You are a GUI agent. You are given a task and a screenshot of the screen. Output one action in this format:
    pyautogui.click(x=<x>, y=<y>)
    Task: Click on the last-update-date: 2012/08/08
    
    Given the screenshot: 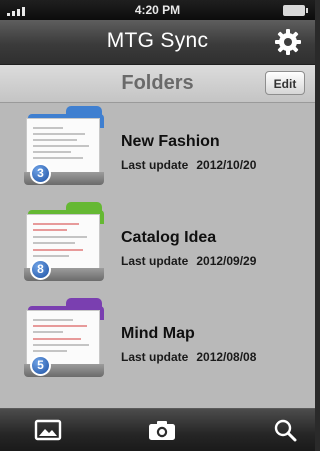 What is the action you would take?
    pyautogui.click(x=226, y=357)
    